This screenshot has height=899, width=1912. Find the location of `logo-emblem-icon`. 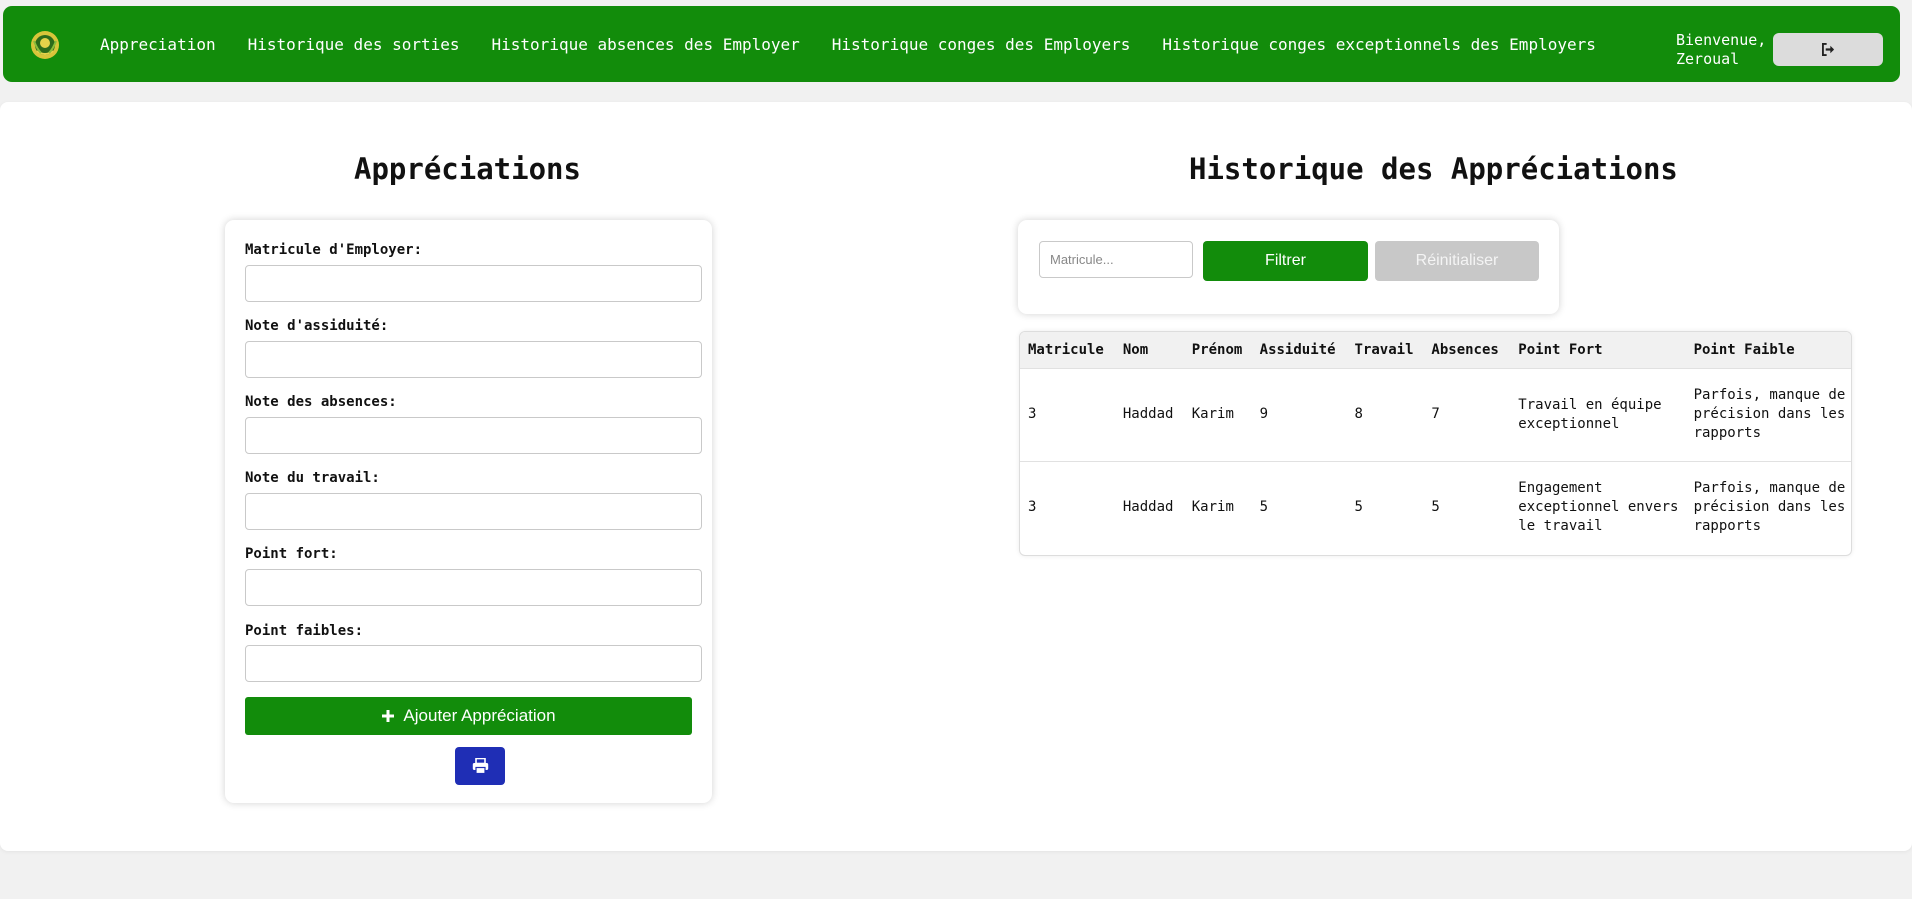

logo-emblem-icon is located at coordinates (45, 45).